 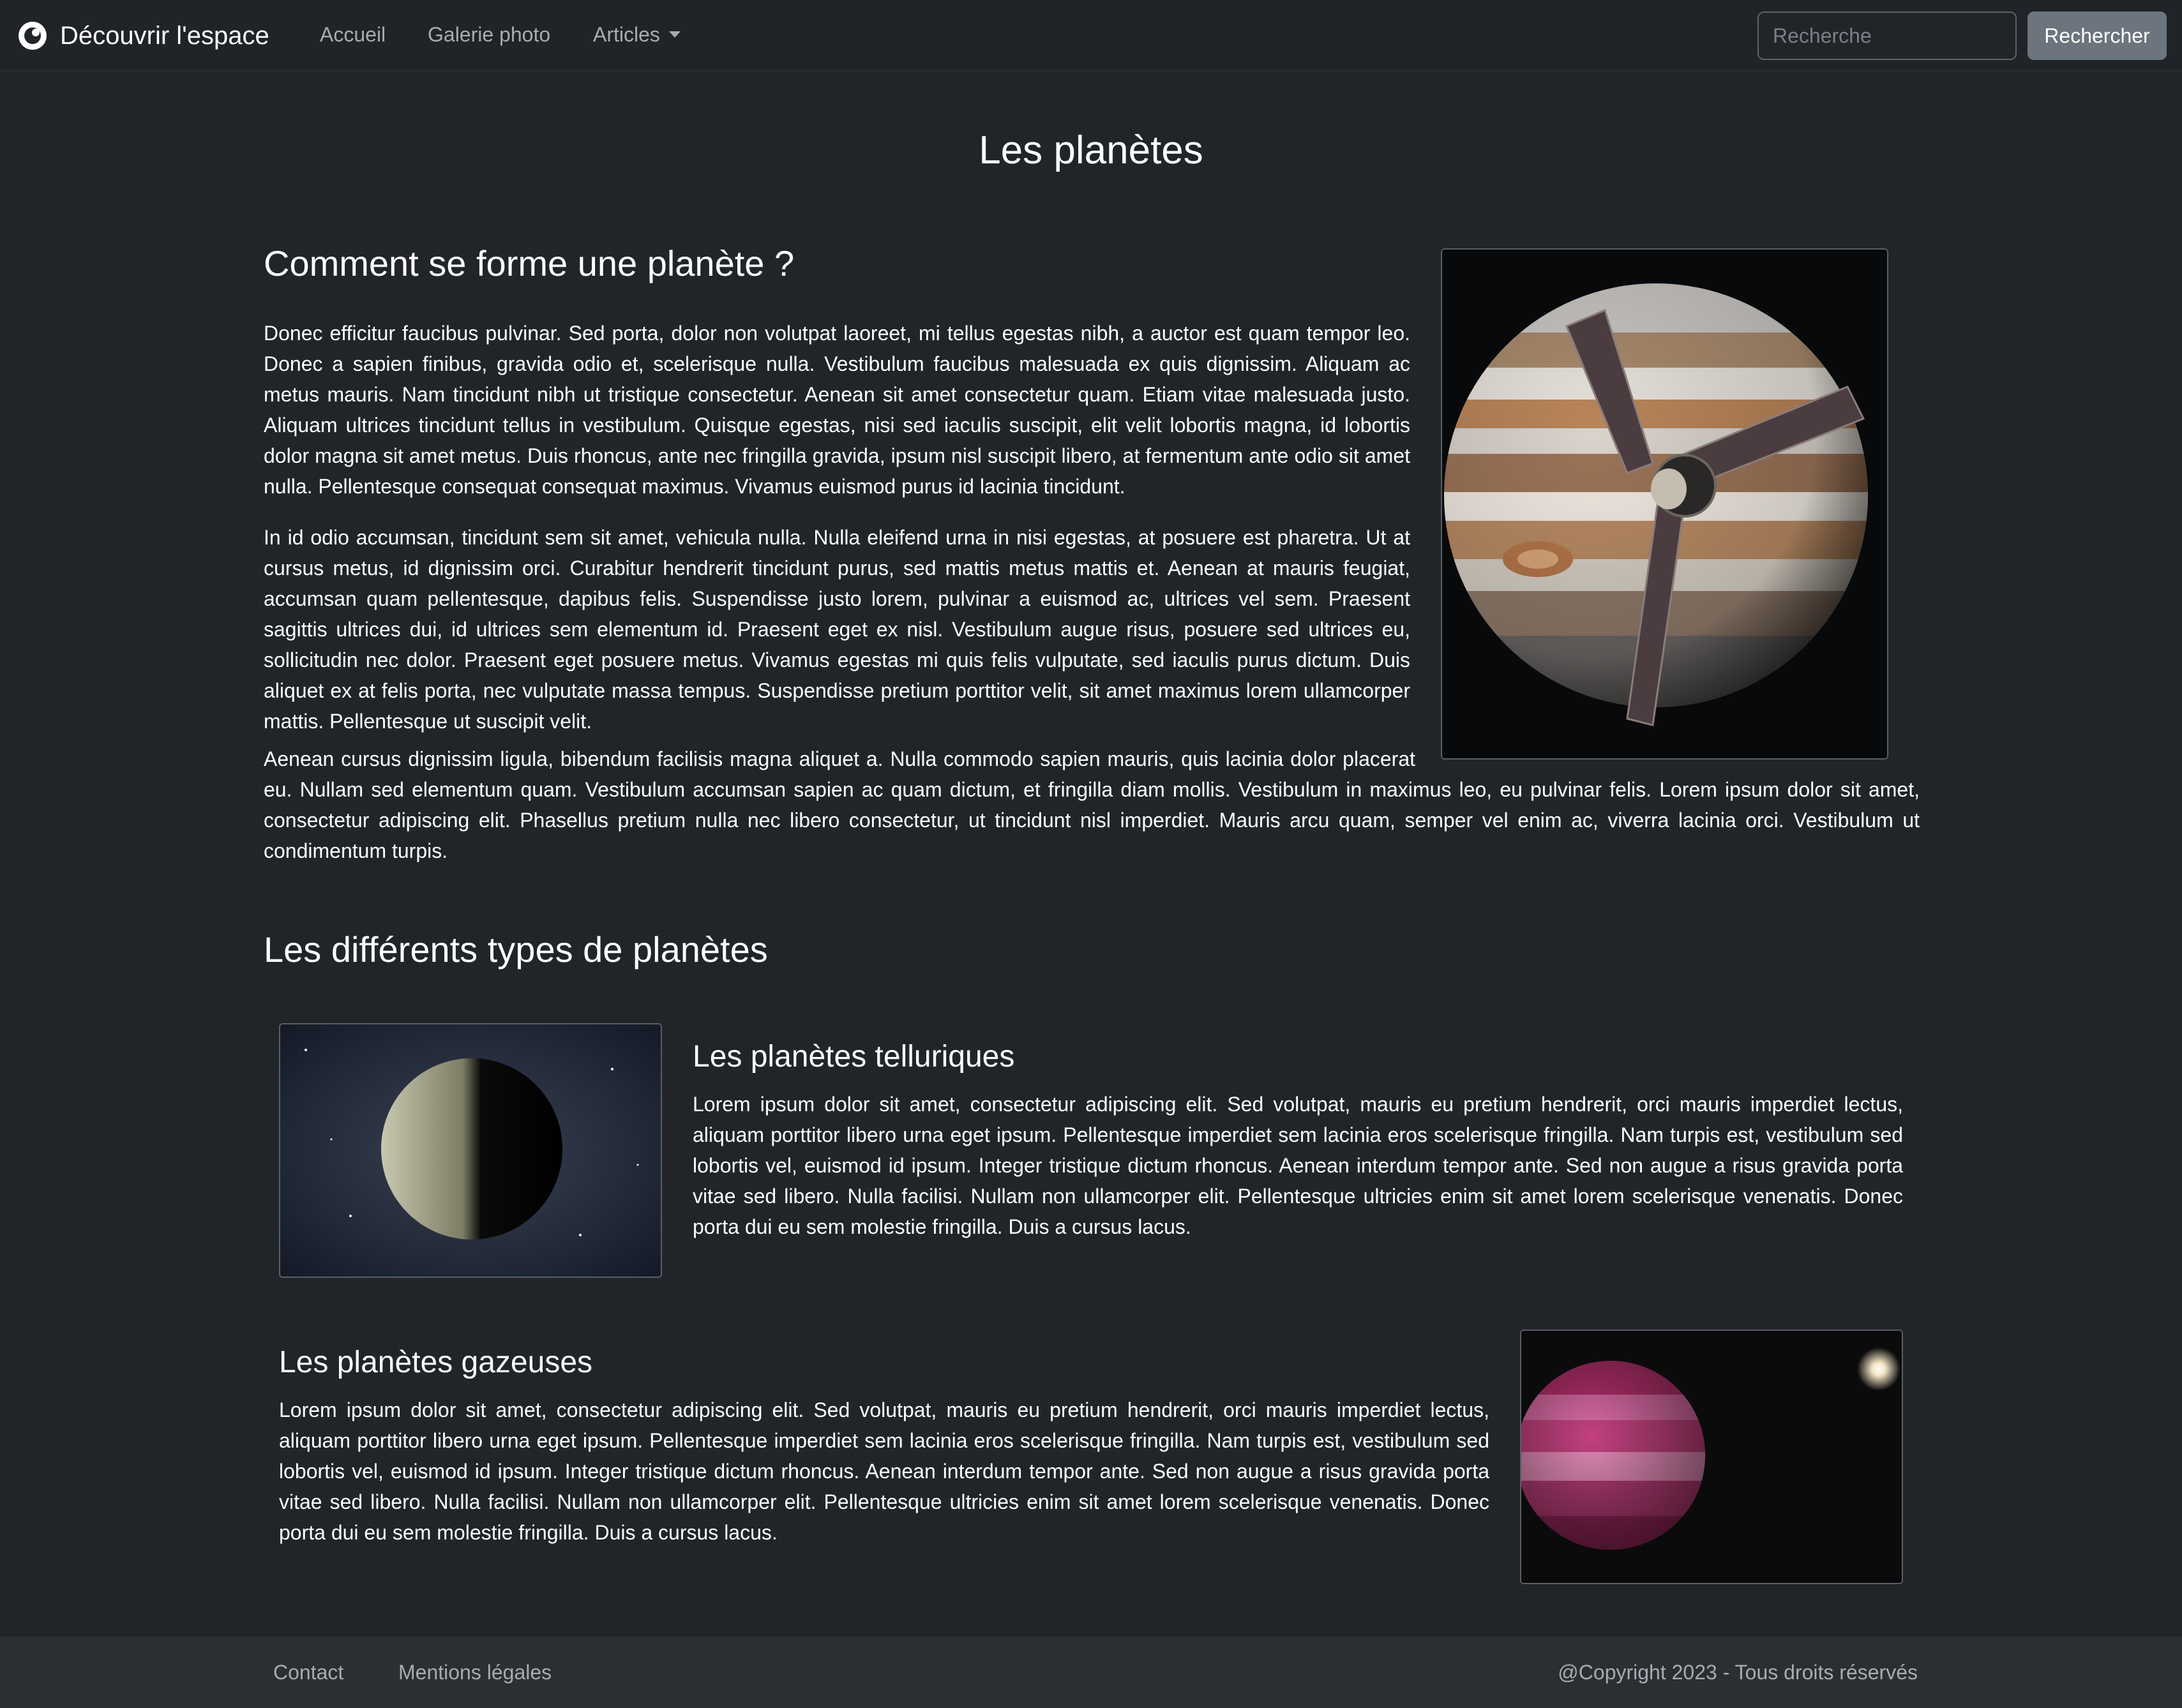 I want to click on telluric-planet-illustration, so click(x=470, y=1150).